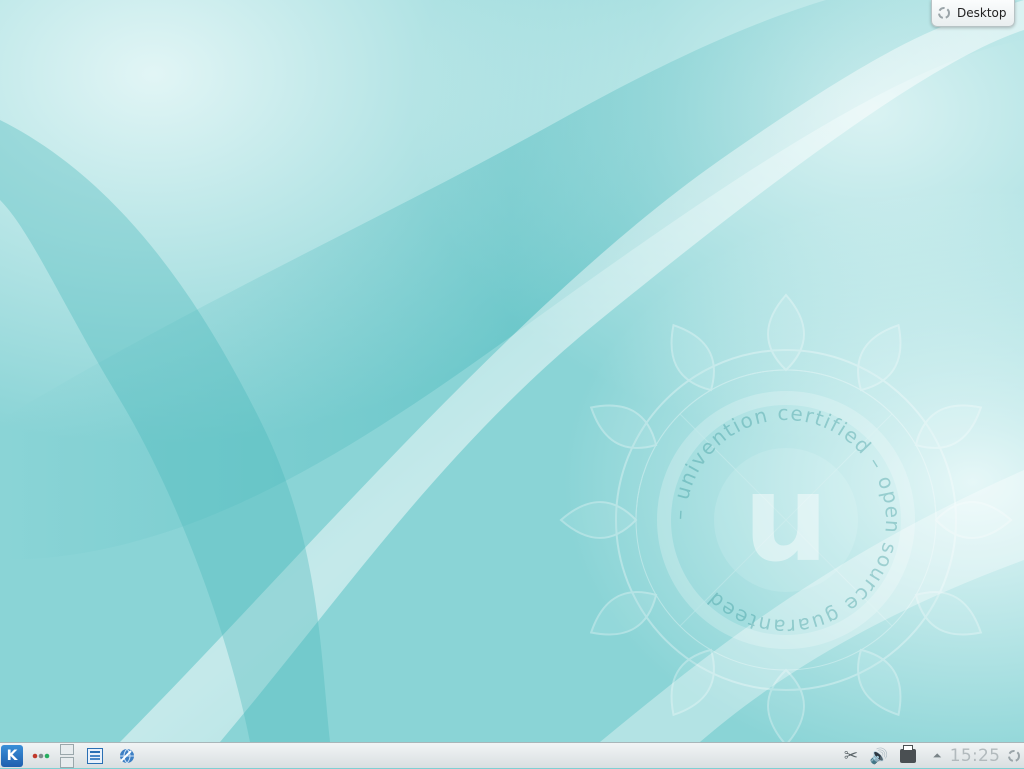 This screenshot has height=769, width=1024. I want to click on logo-letter: u, so click(785, 519).